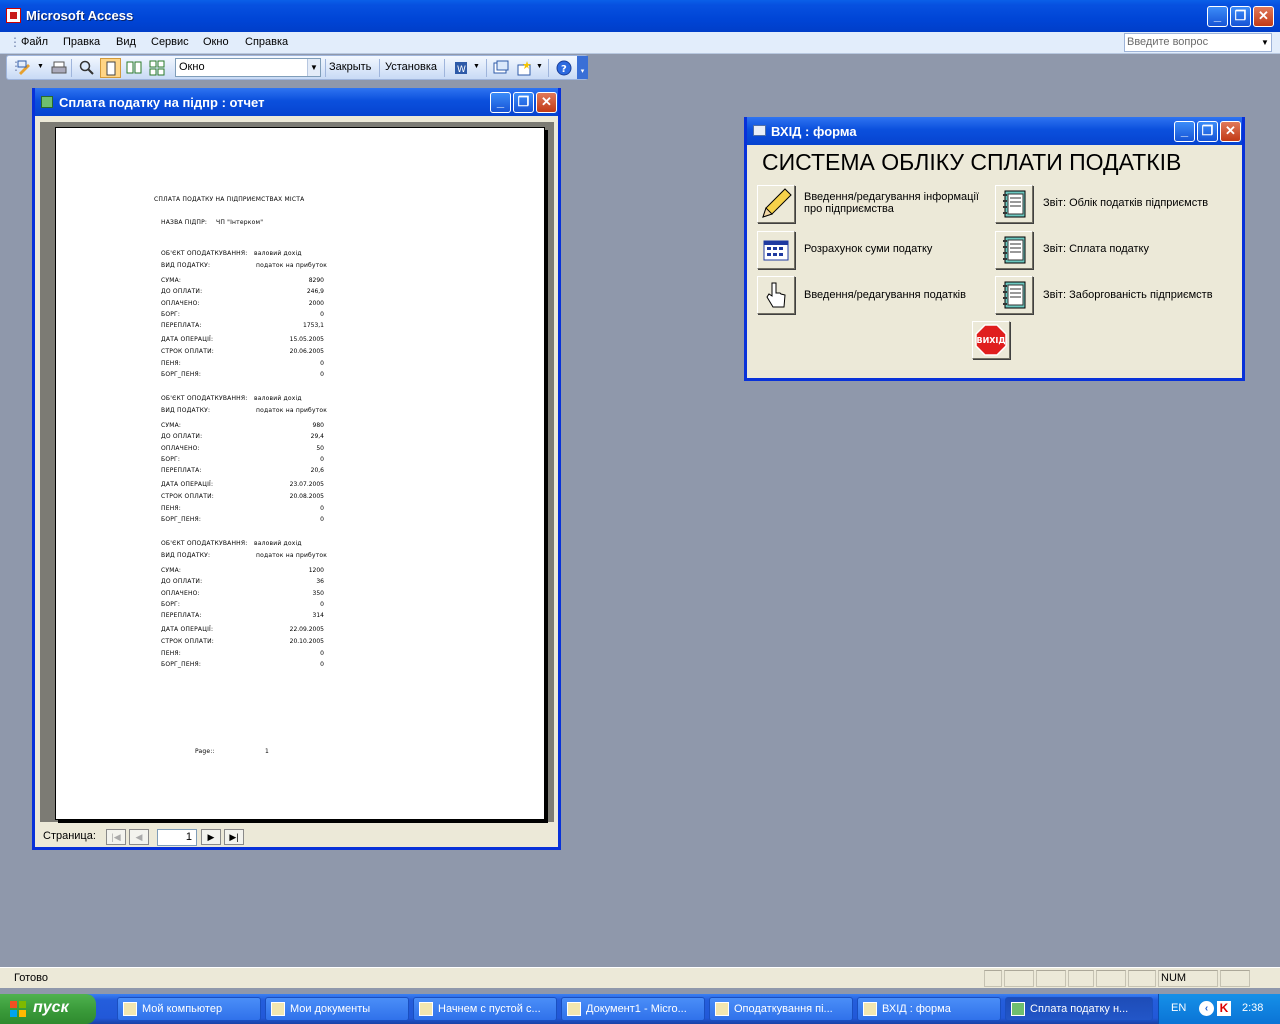  What do you see at coordinates (34, 42) in the screenshot?
I see `menu-file: Файл` at bounding box center [34, 42].